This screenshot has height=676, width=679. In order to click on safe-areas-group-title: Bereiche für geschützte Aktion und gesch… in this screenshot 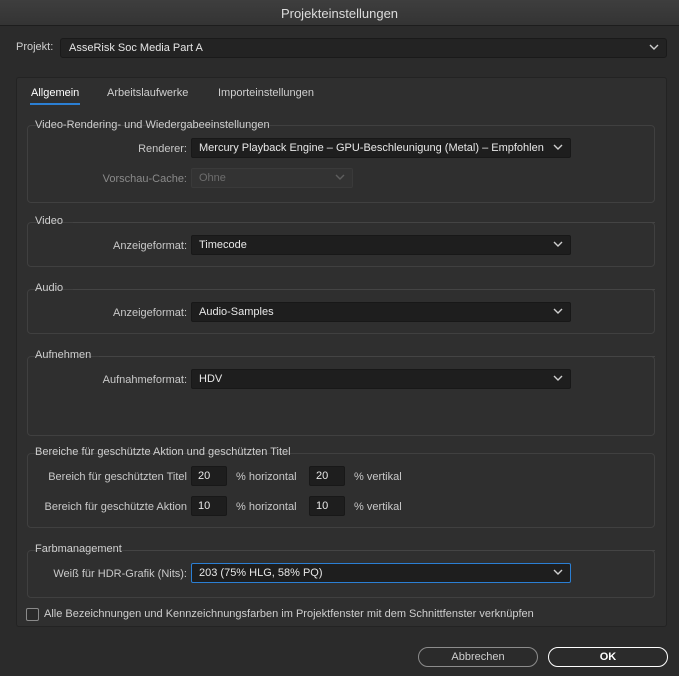, I will do `click(163, 452)`.